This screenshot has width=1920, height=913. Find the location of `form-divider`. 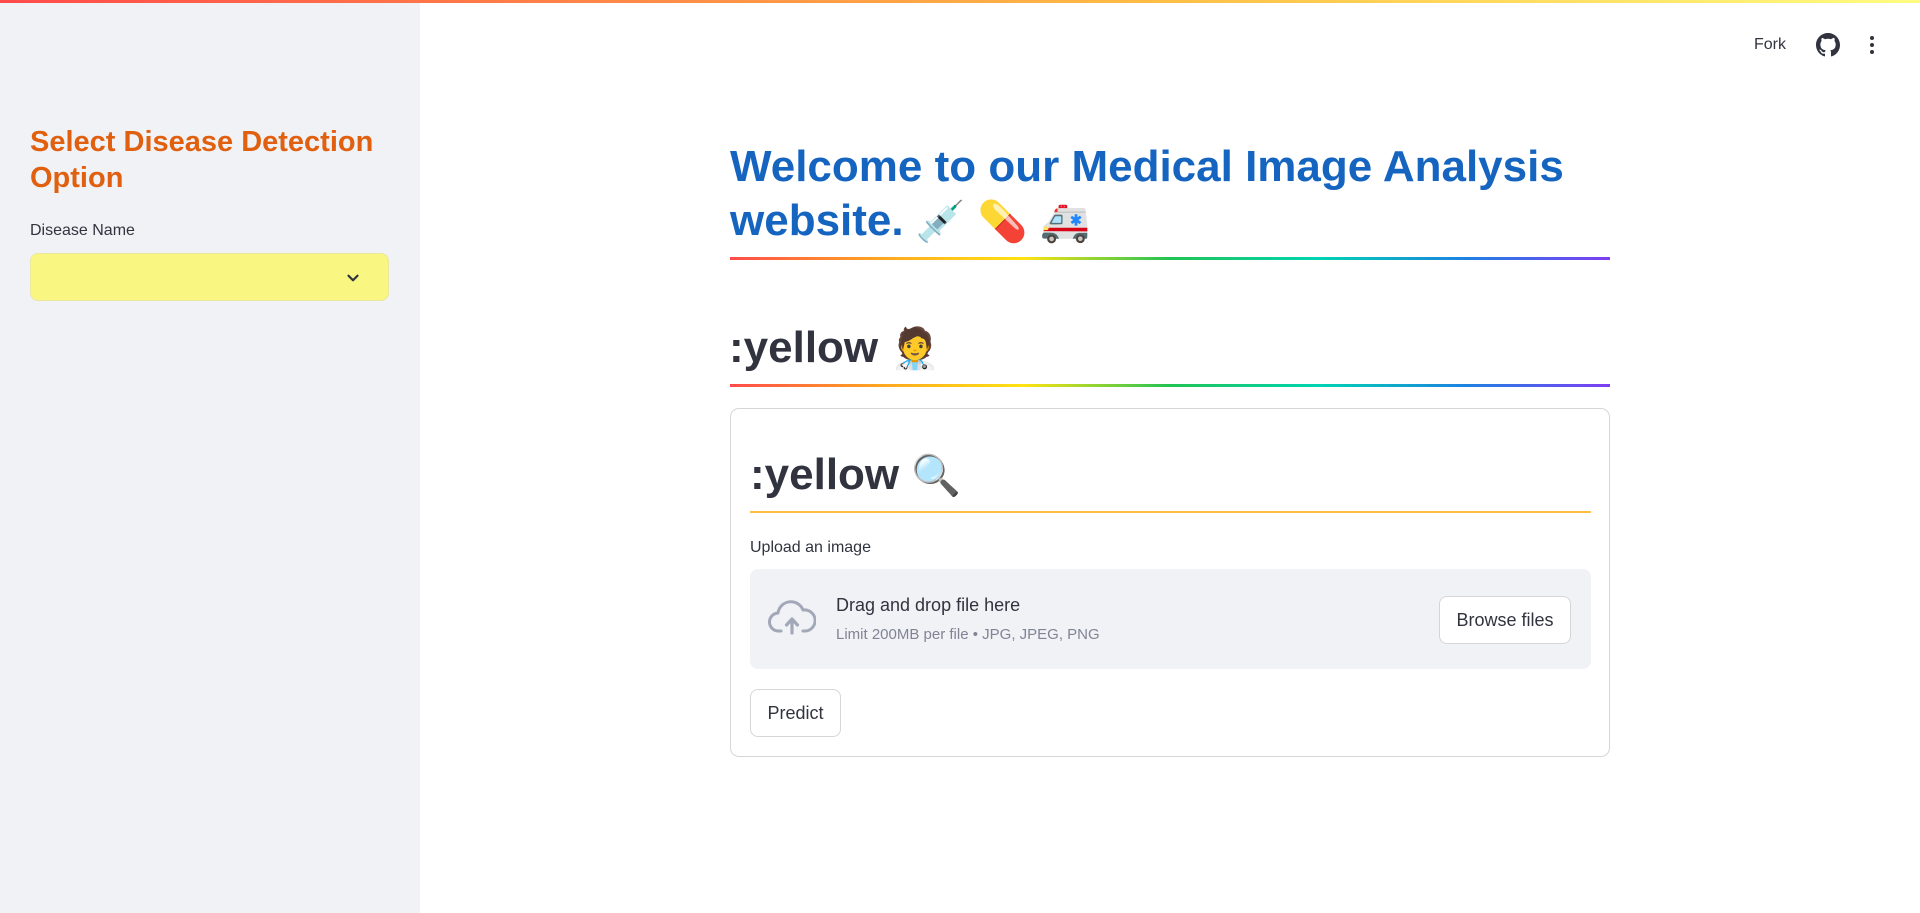

form-divider is located at coordinates (1170, 512).